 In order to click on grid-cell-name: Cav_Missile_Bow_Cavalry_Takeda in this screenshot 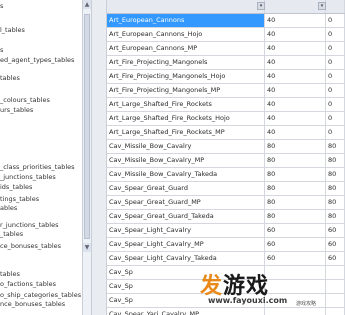, I will do `click(186, 174)`.